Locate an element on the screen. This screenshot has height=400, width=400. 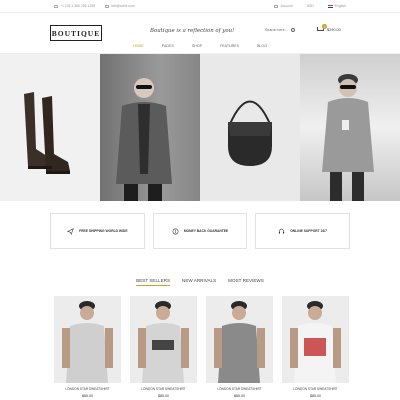
money-back-icon is located at coordinates (175, 231).